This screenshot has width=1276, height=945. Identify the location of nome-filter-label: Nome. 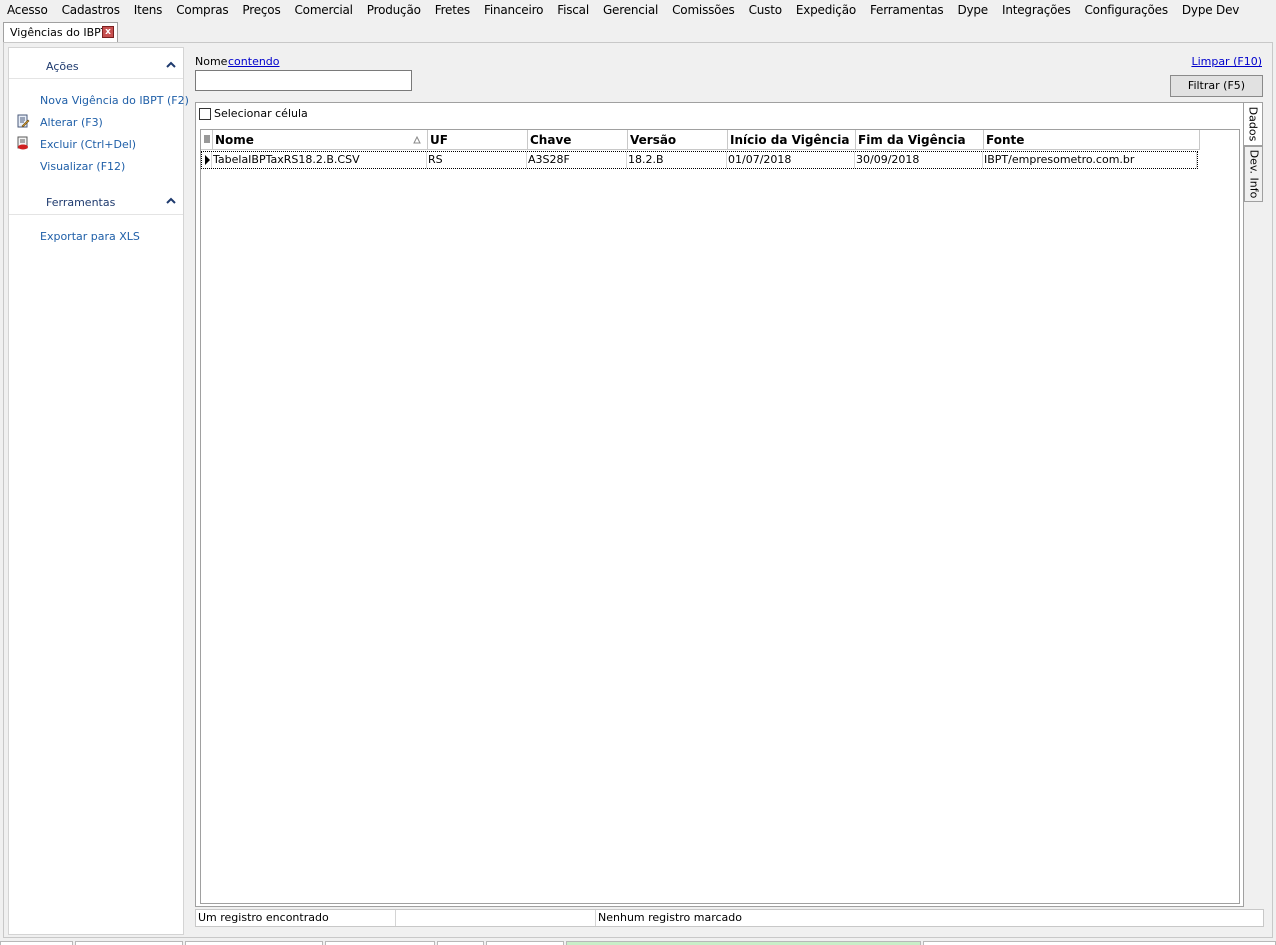
(211, 61).